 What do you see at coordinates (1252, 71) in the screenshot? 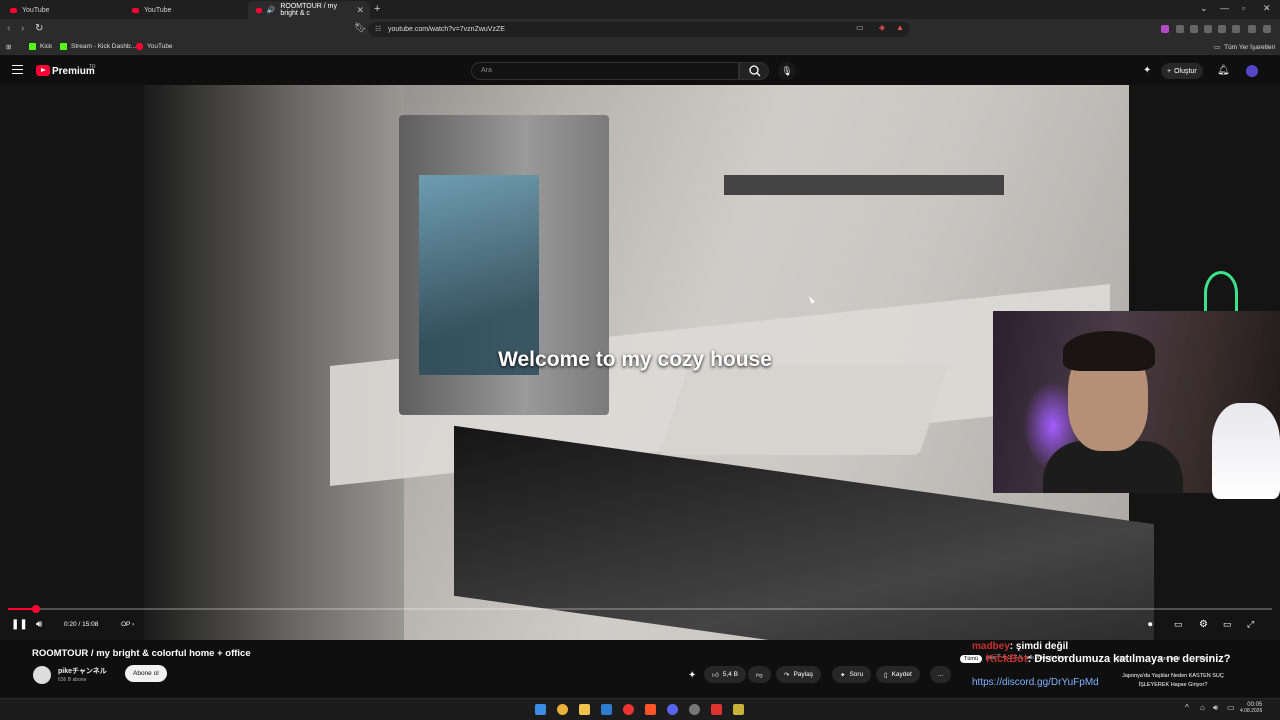
I see `avatar` at bounding box center [1252, 71].